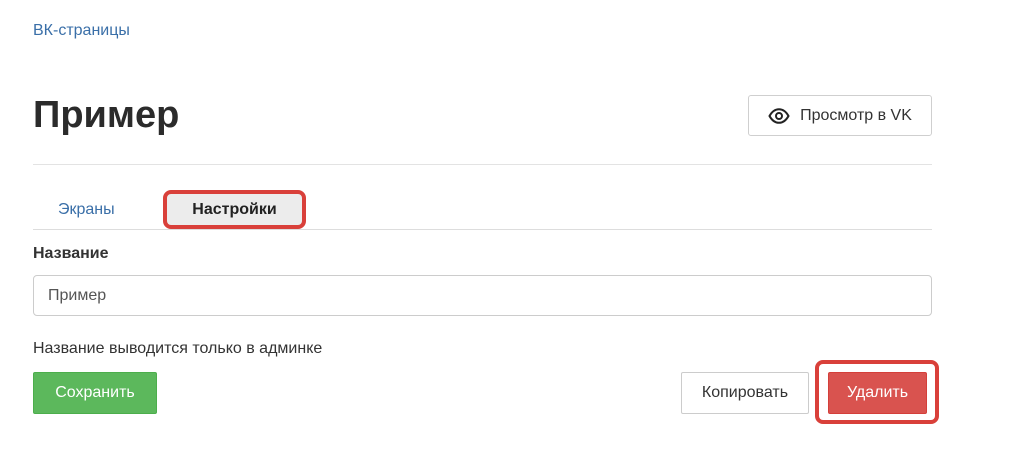 The image size is (1024, 475). What do you see at coordinates (81, 31) in the screenshot?
I see `breadcrumb-link: ВК-страницы` at bounding box center [81, 31].